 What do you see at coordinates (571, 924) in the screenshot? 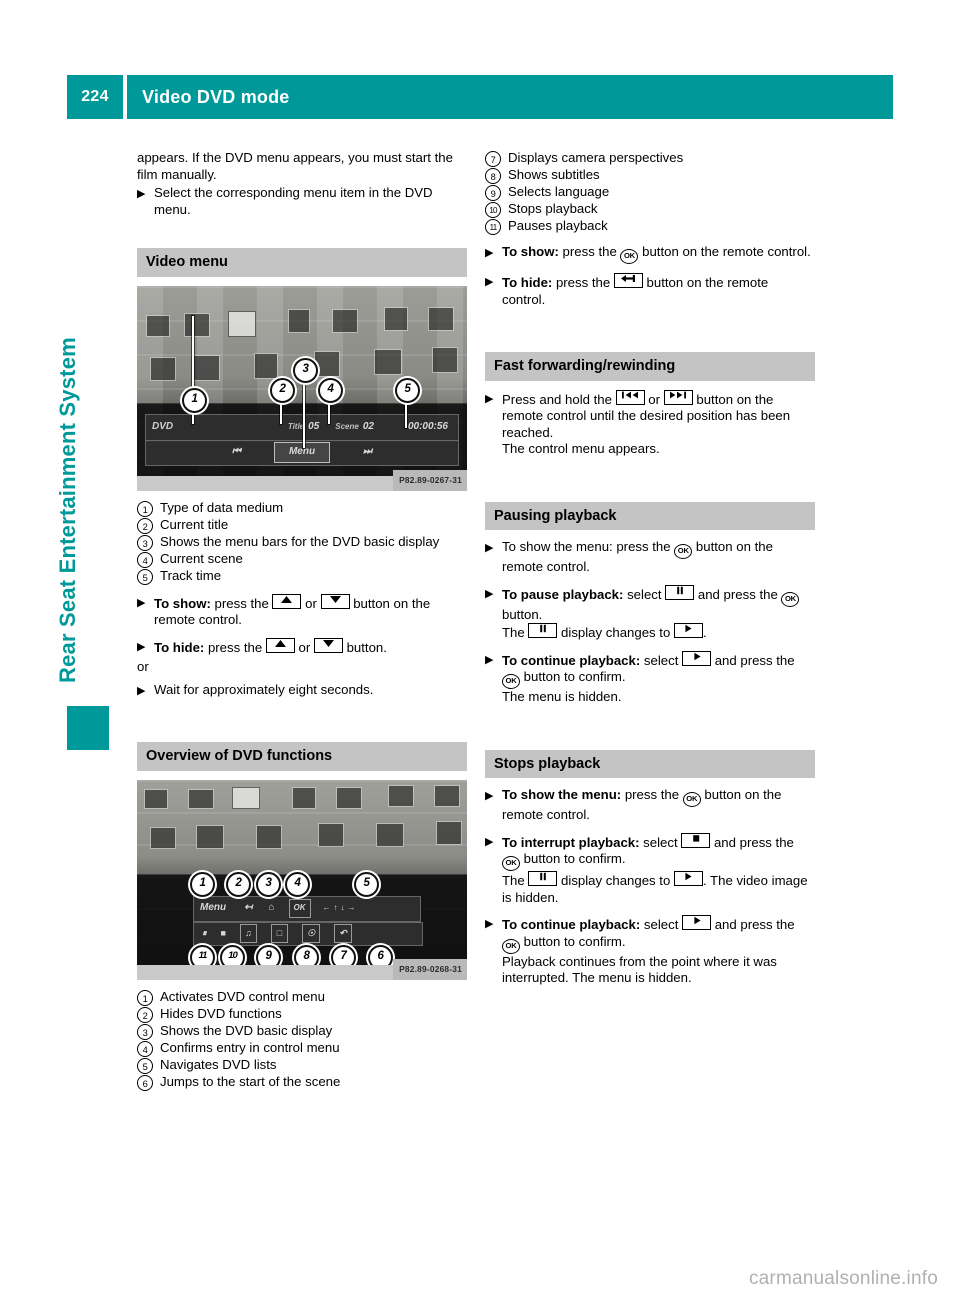
I see `step-lead-label: To continue playback:` at bounding box center [571, 924].